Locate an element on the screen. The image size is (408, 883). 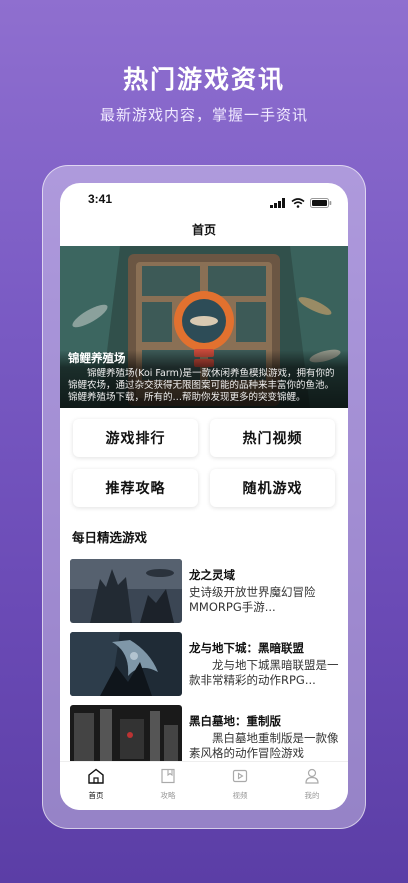
tab-home: 首页 is located at coordinates (96, 784).